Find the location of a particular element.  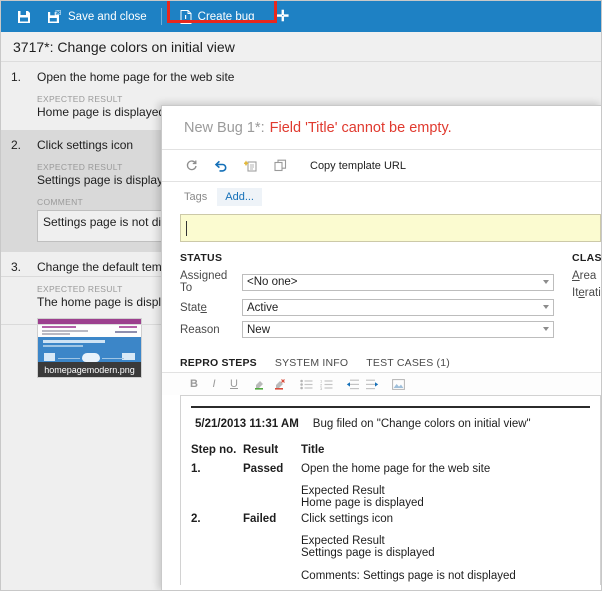

dialog-tabs: REPRO STEPS SYSTEM INFO TEST CASES (1) is located at coordinates (381, 361).